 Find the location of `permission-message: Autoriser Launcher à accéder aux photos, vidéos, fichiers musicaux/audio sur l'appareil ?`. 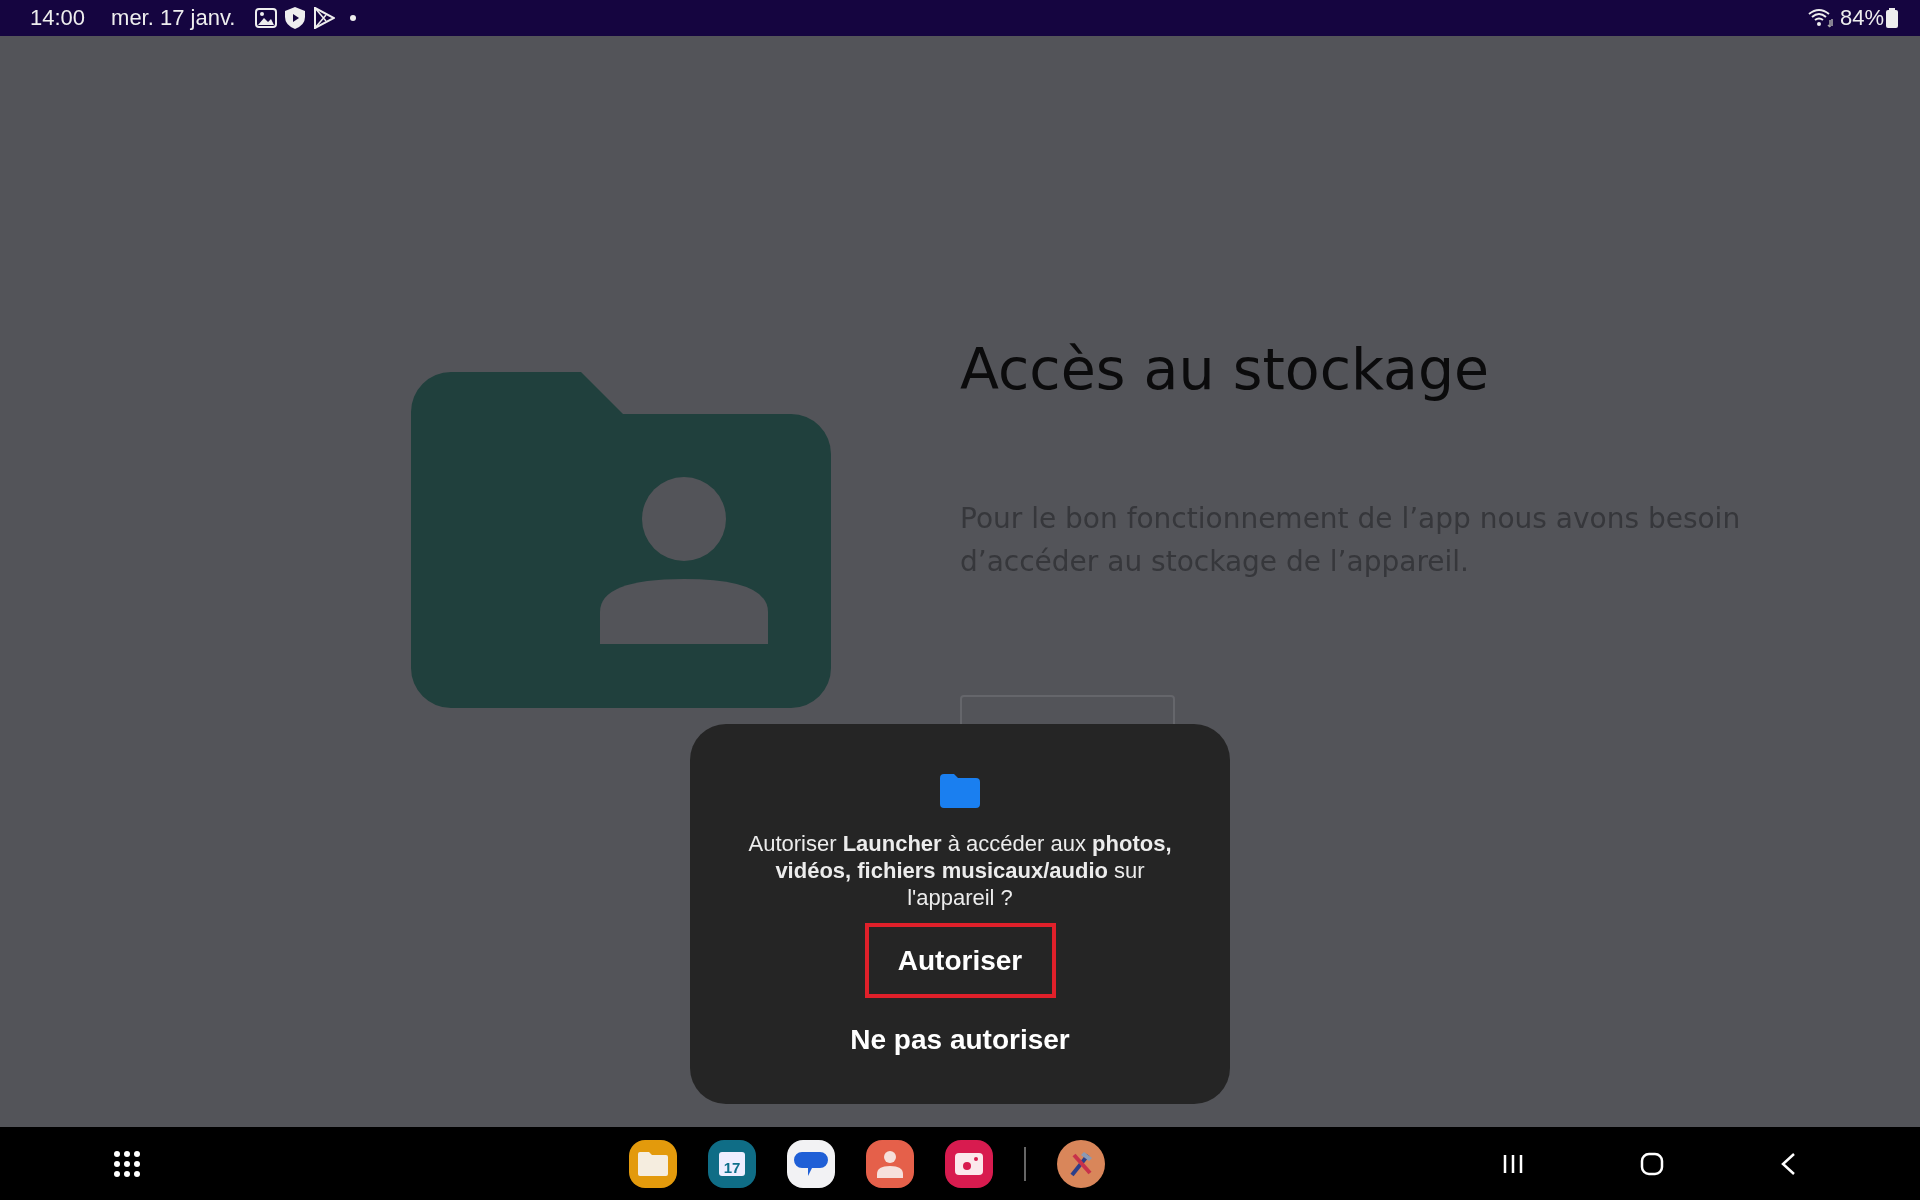

permission-message: Autoriser Launcher à accéder aux photos, vidéos, fichiers musicaux/audio sur l'appareil ? is located at coordinates (960, 870).